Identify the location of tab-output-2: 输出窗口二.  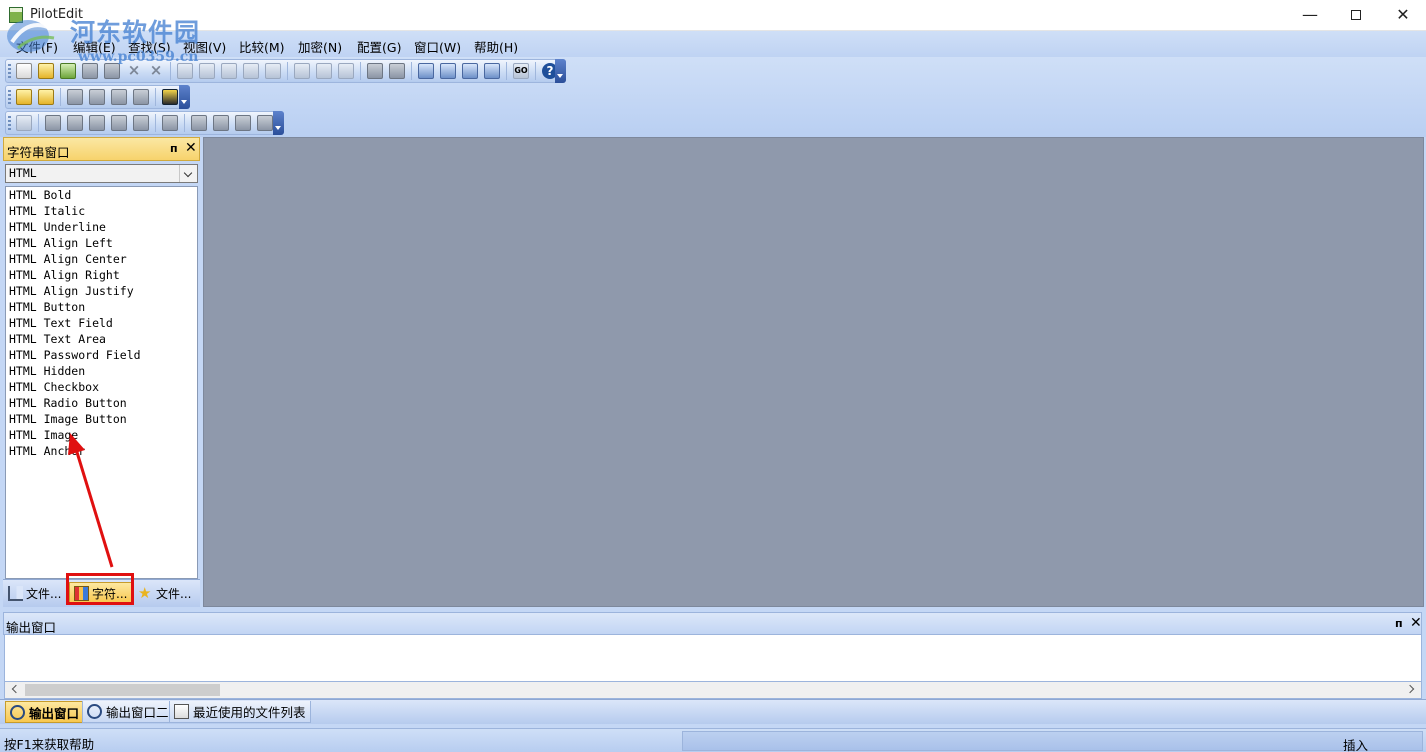
(128, 712).